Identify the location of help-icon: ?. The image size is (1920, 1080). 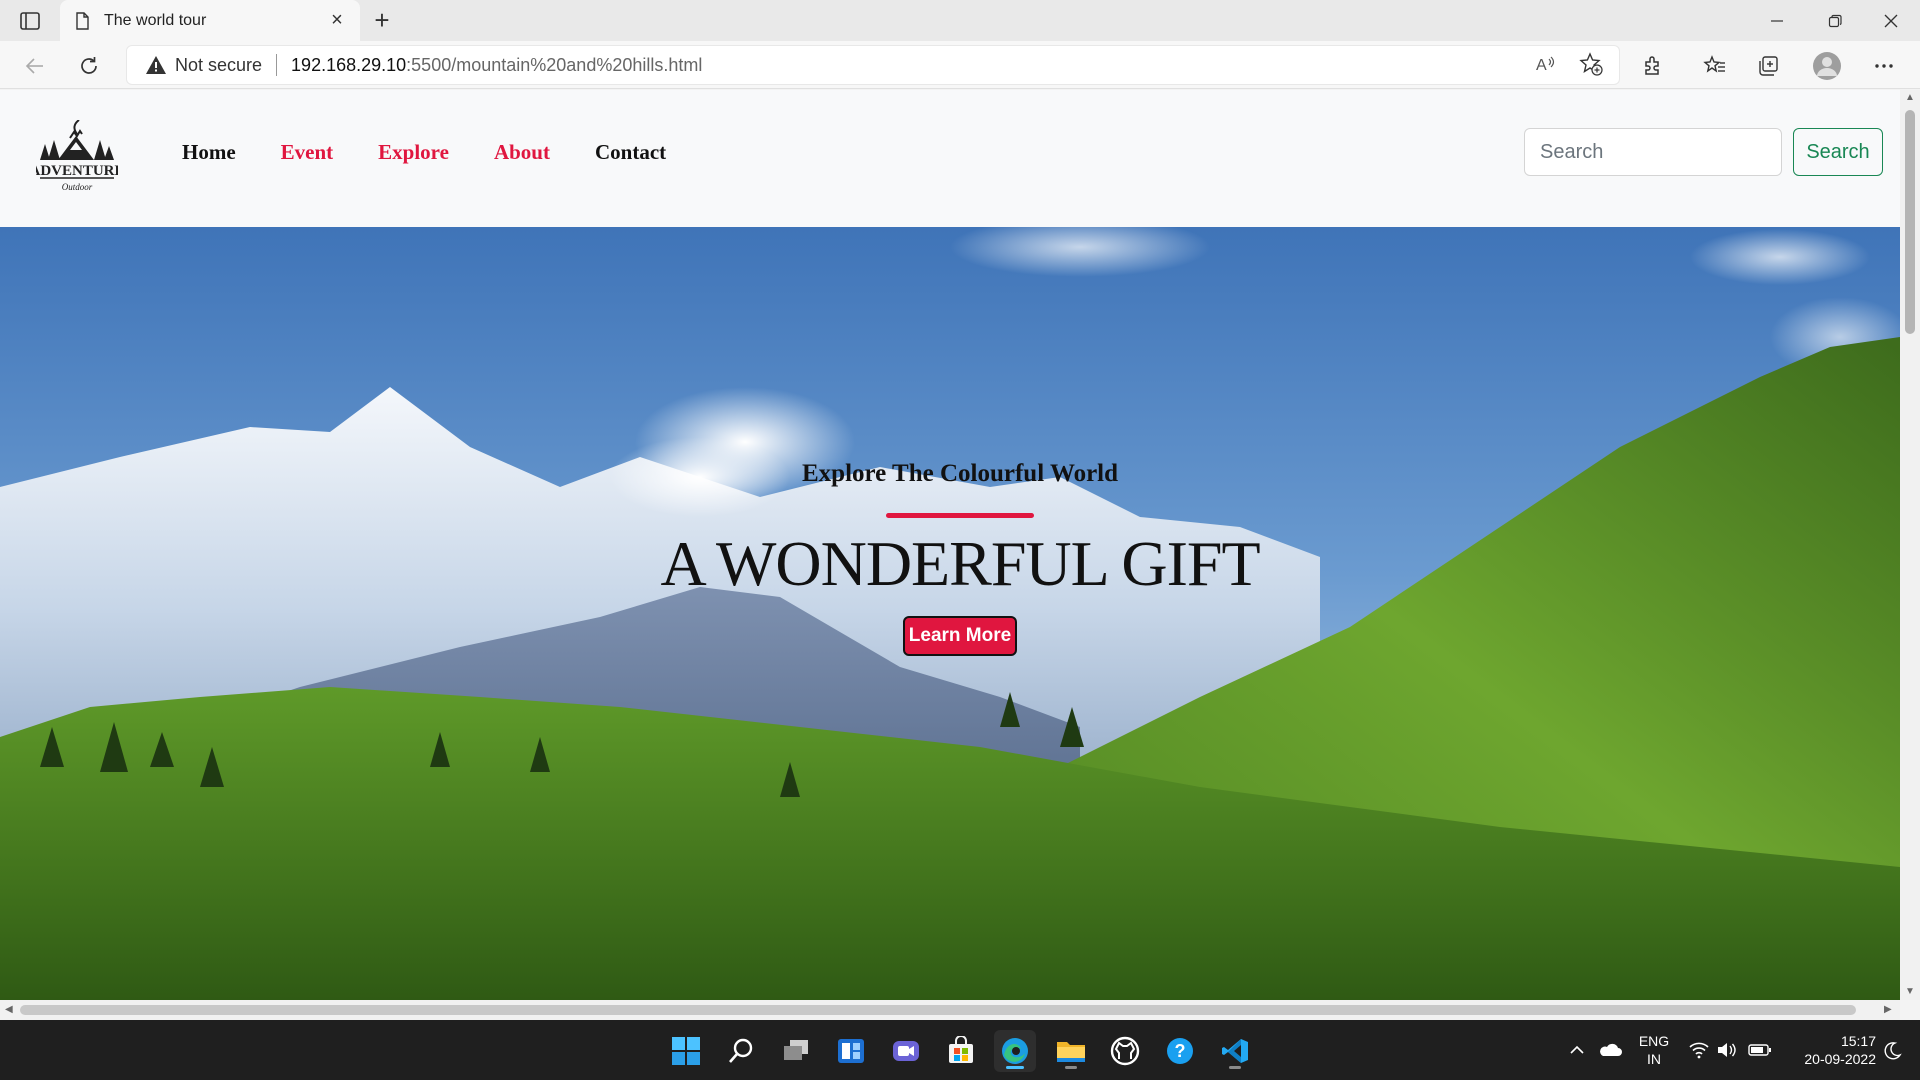
(1180, 1051).